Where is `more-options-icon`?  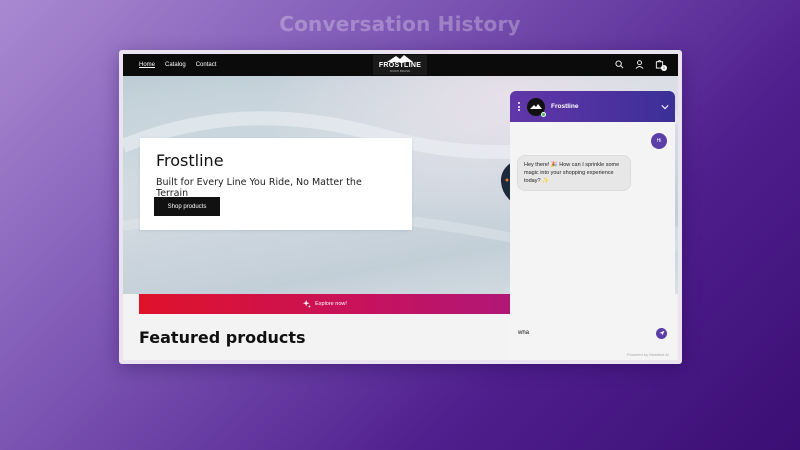
more-options-icon is located at coordinates (519, 106).